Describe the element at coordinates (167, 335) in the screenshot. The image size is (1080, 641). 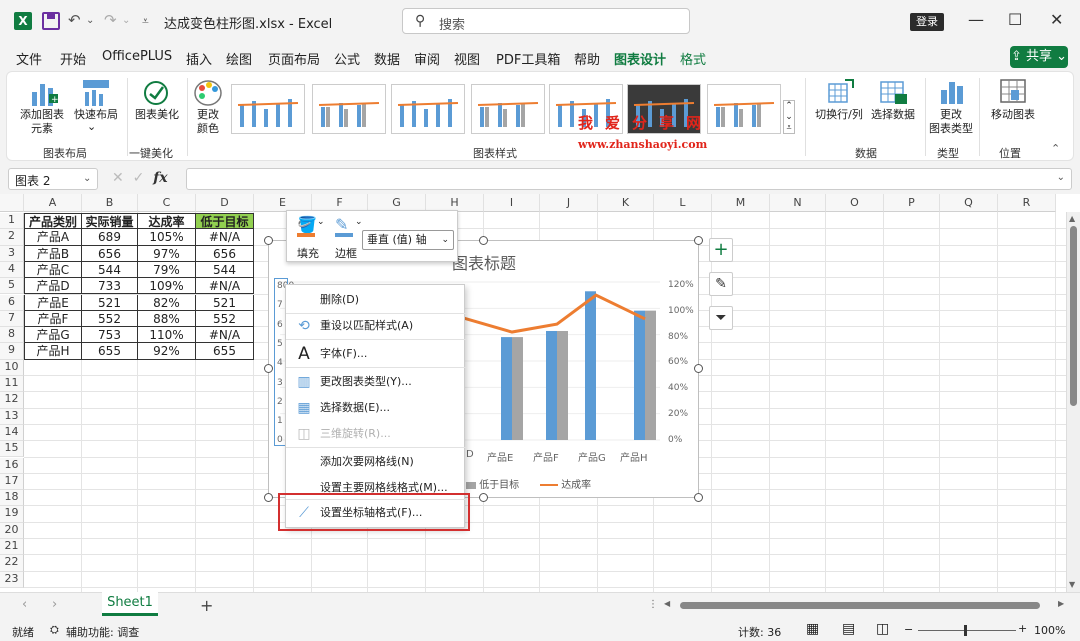
I see `table-cell: 110%` at that location.